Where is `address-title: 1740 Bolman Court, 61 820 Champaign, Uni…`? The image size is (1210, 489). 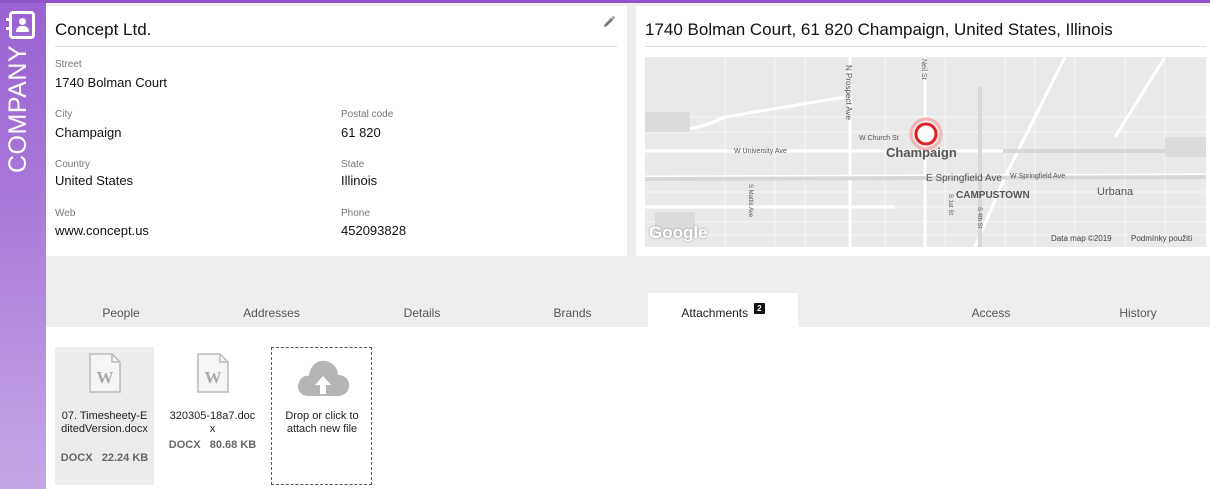
address-title: 1740 Bolman Court, 61 820 Champaign, Uni… is located at coordinates (879, 29).